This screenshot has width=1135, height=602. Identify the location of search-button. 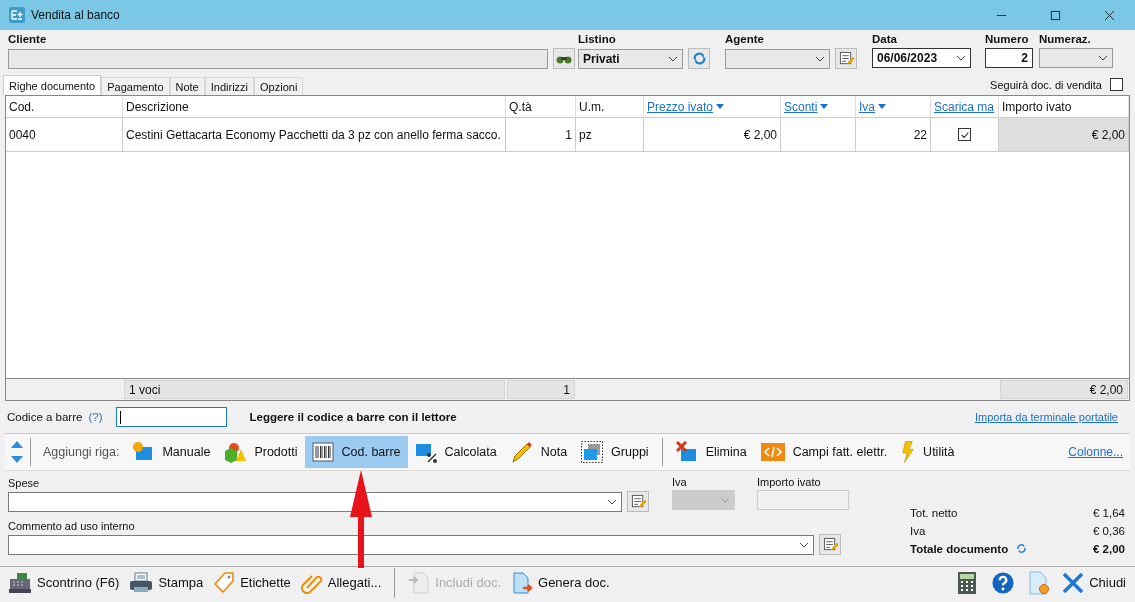
(564, 58).